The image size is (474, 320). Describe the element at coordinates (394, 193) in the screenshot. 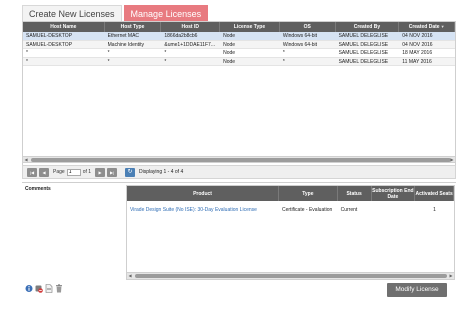

I see `column-subscription-end-date: Subscription End Date` at that location.